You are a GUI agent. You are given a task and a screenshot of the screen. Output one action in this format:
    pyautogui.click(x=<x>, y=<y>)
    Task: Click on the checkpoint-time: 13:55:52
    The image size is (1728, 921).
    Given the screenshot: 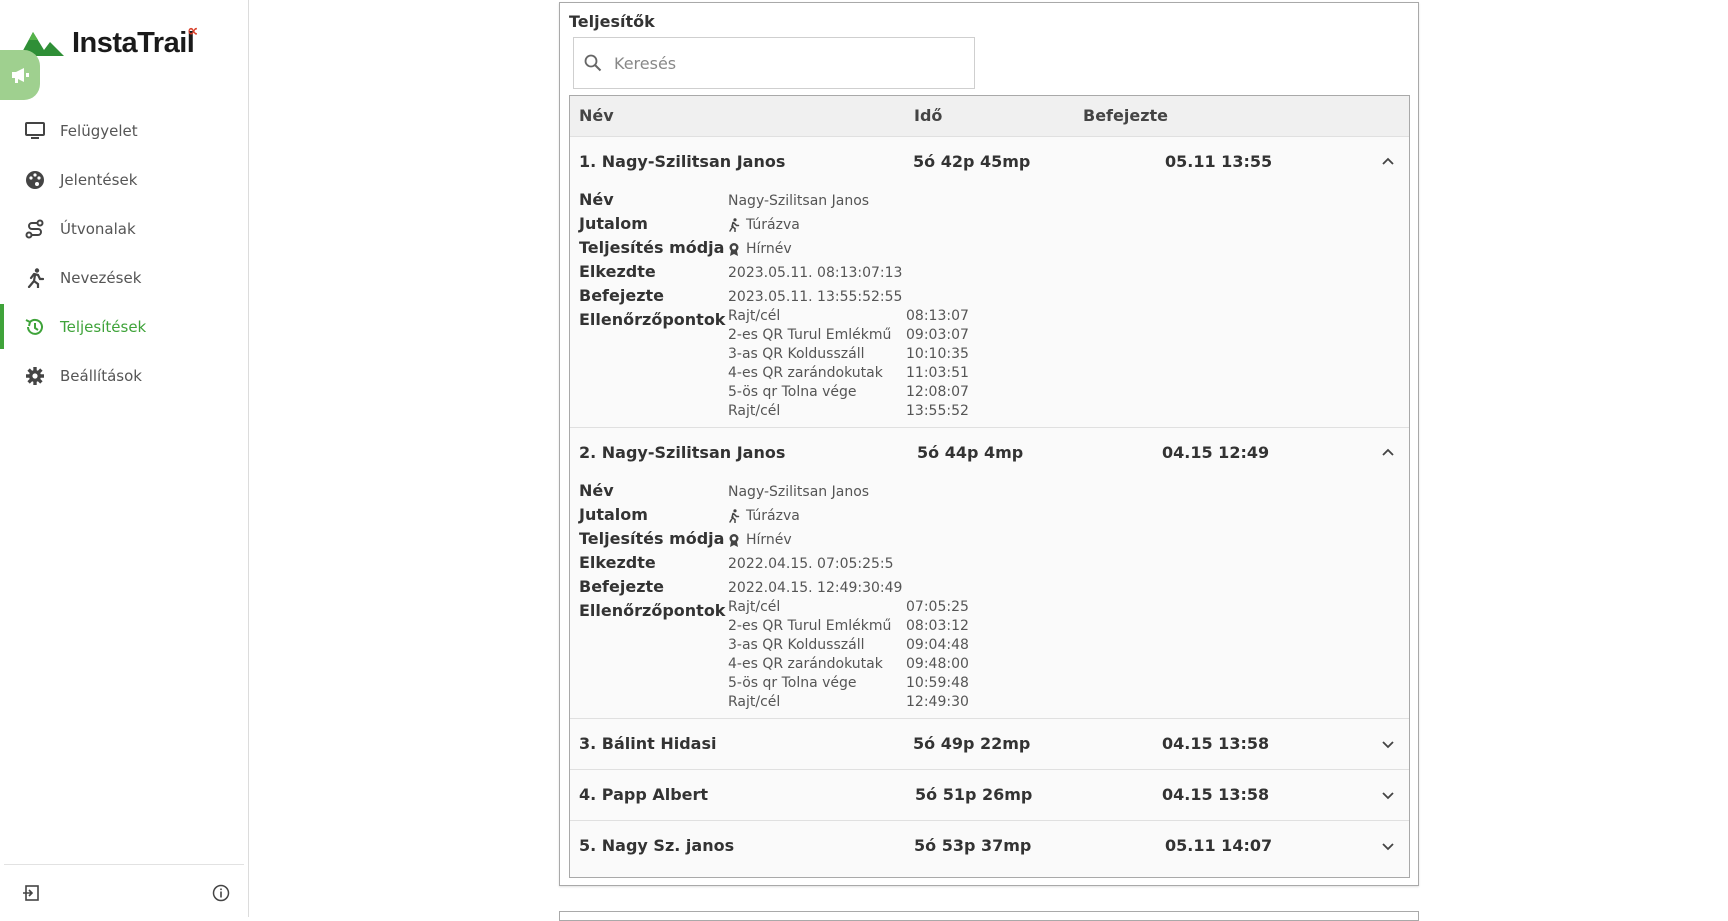 What is the action you would take?
    pyautogui.click(x=937, y=411)
    